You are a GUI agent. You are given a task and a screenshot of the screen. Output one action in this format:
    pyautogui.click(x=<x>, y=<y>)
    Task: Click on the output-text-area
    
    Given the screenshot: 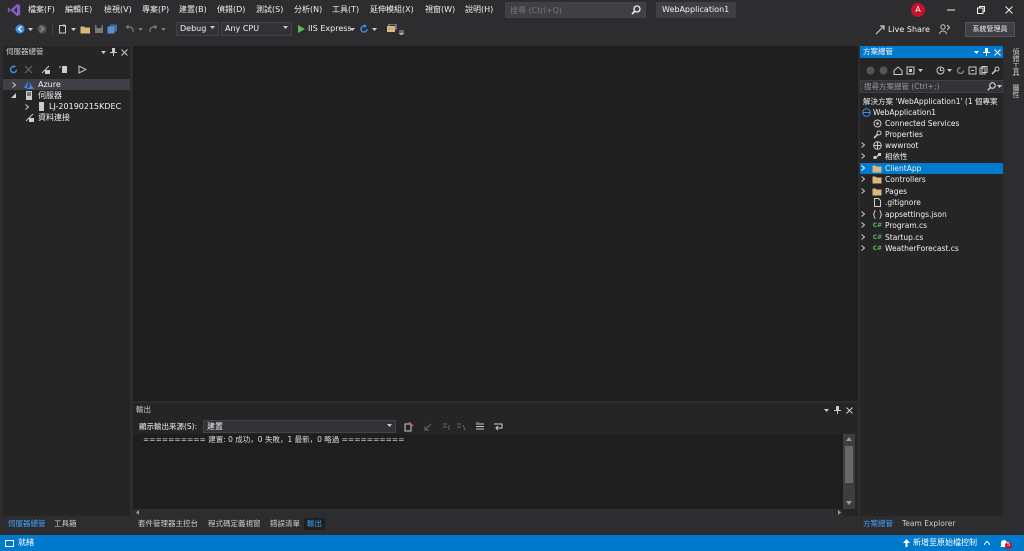 What is the action you would take?
    pyautogui.click(x=488, y=471)
    